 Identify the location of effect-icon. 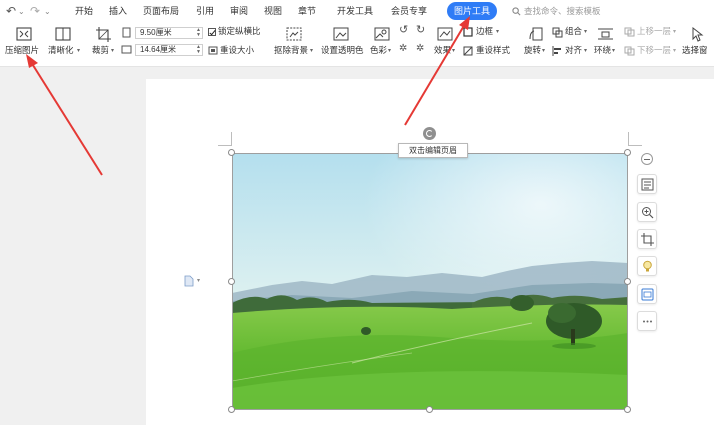
(445, 34).